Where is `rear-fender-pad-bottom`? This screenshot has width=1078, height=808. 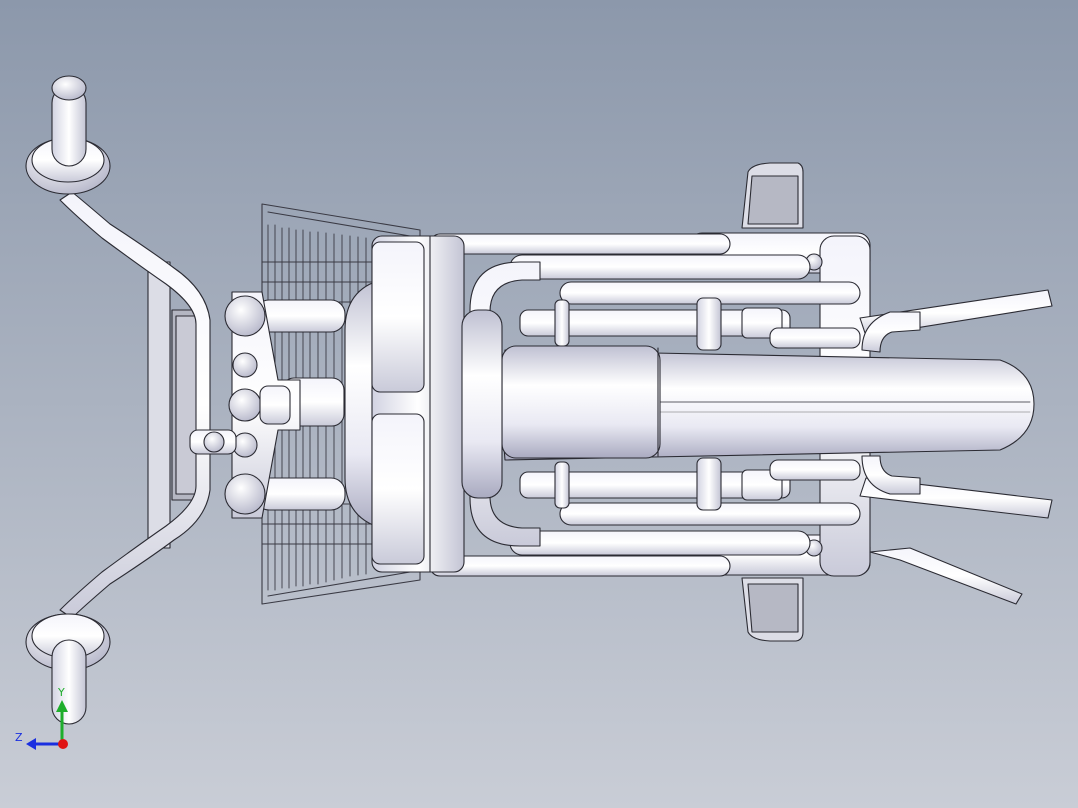
rear-fender-pad-bottom is located at coordinates (772, 609).